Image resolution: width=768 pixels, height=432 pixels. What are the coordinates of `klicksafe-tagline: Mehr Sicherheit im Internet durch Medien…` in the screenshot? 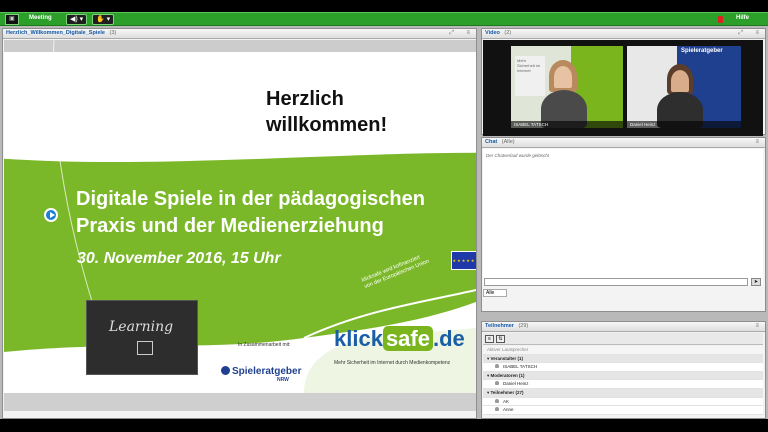 It's located at (392, 363).